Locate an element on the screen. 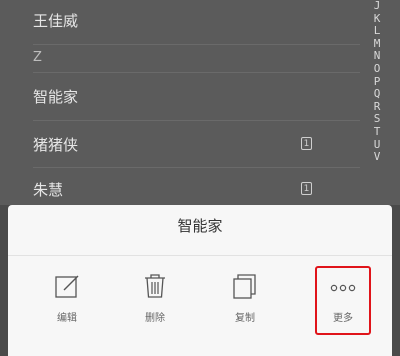  contact-row: 智能家 is located at coordinates (180, 101).